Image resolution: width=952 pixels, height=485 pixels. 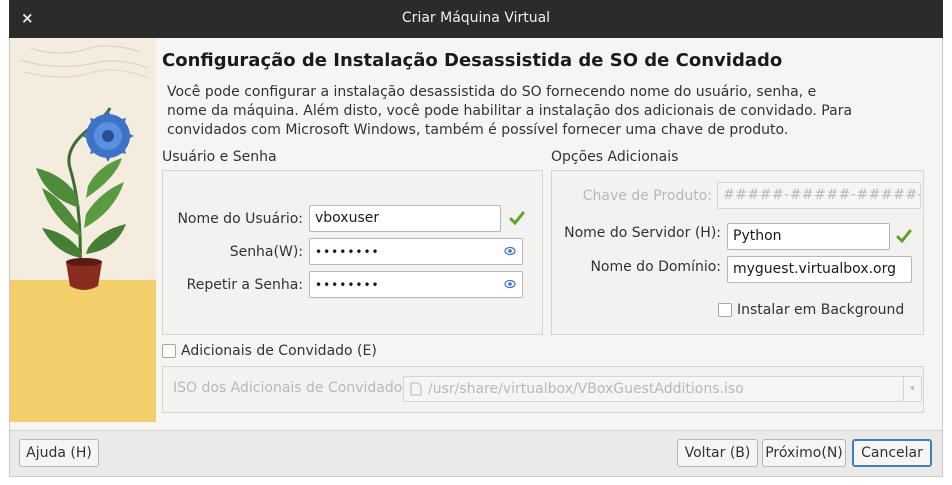 I want to click on wizard-illustration, so click(x=83, y=230).